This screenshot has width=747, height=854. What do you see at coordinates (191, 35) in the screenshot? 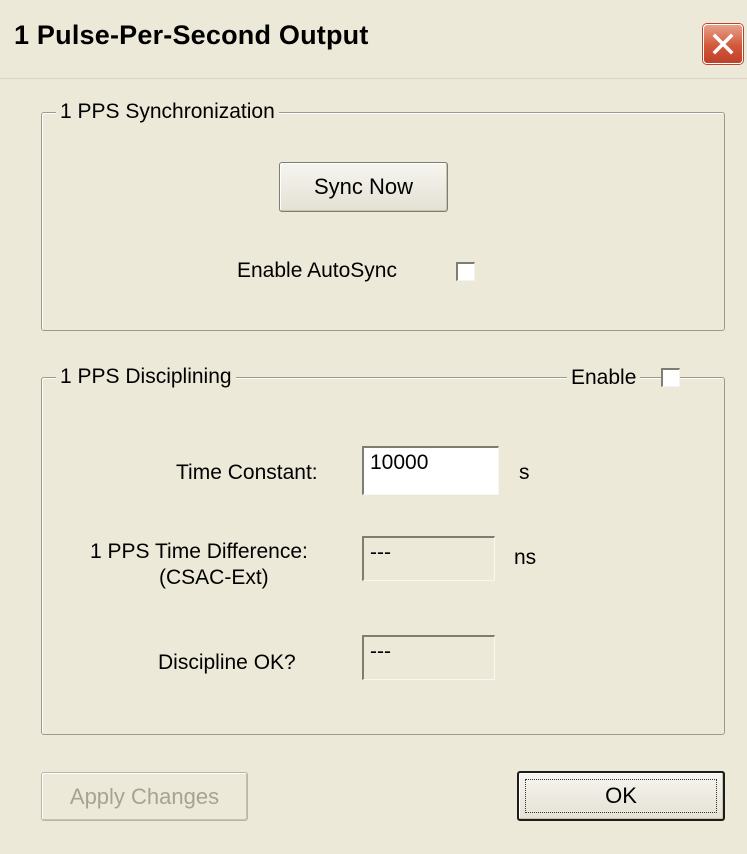
I see `window-title: 1 Pulse-Per-Second Output` at bounding box center [191, 35].